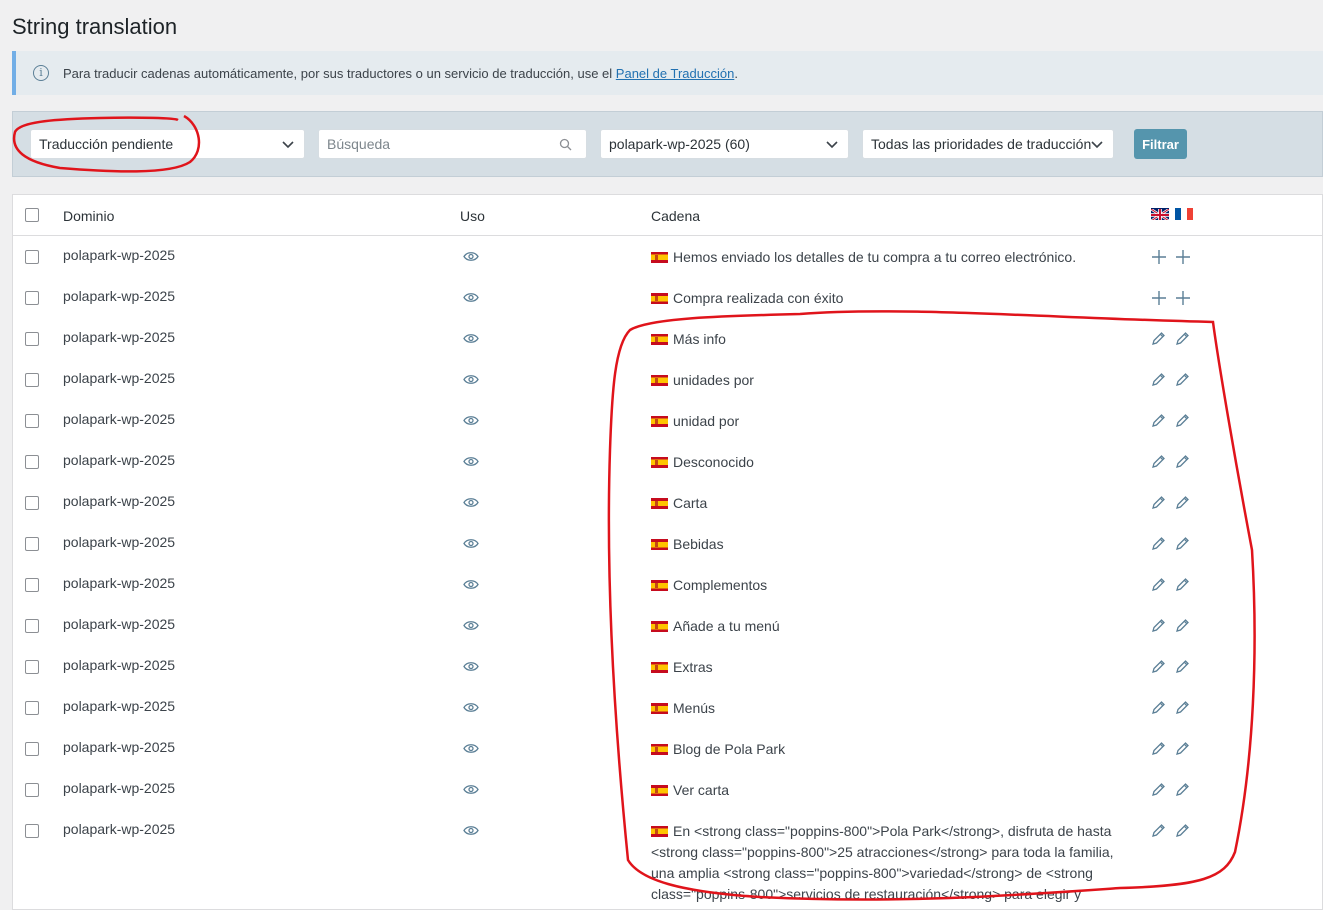  What do you see at coordinates (106, 144) in the screenshot?
I see `status-select-value: Traducción pendiente` at bounding box center [106, 144].